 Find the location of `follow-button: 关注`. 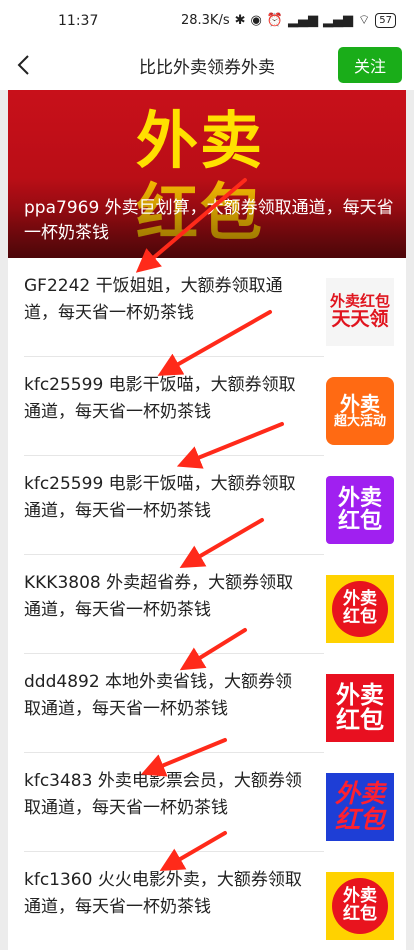

follow-button: 关注 is located at coordinates (370, 65).